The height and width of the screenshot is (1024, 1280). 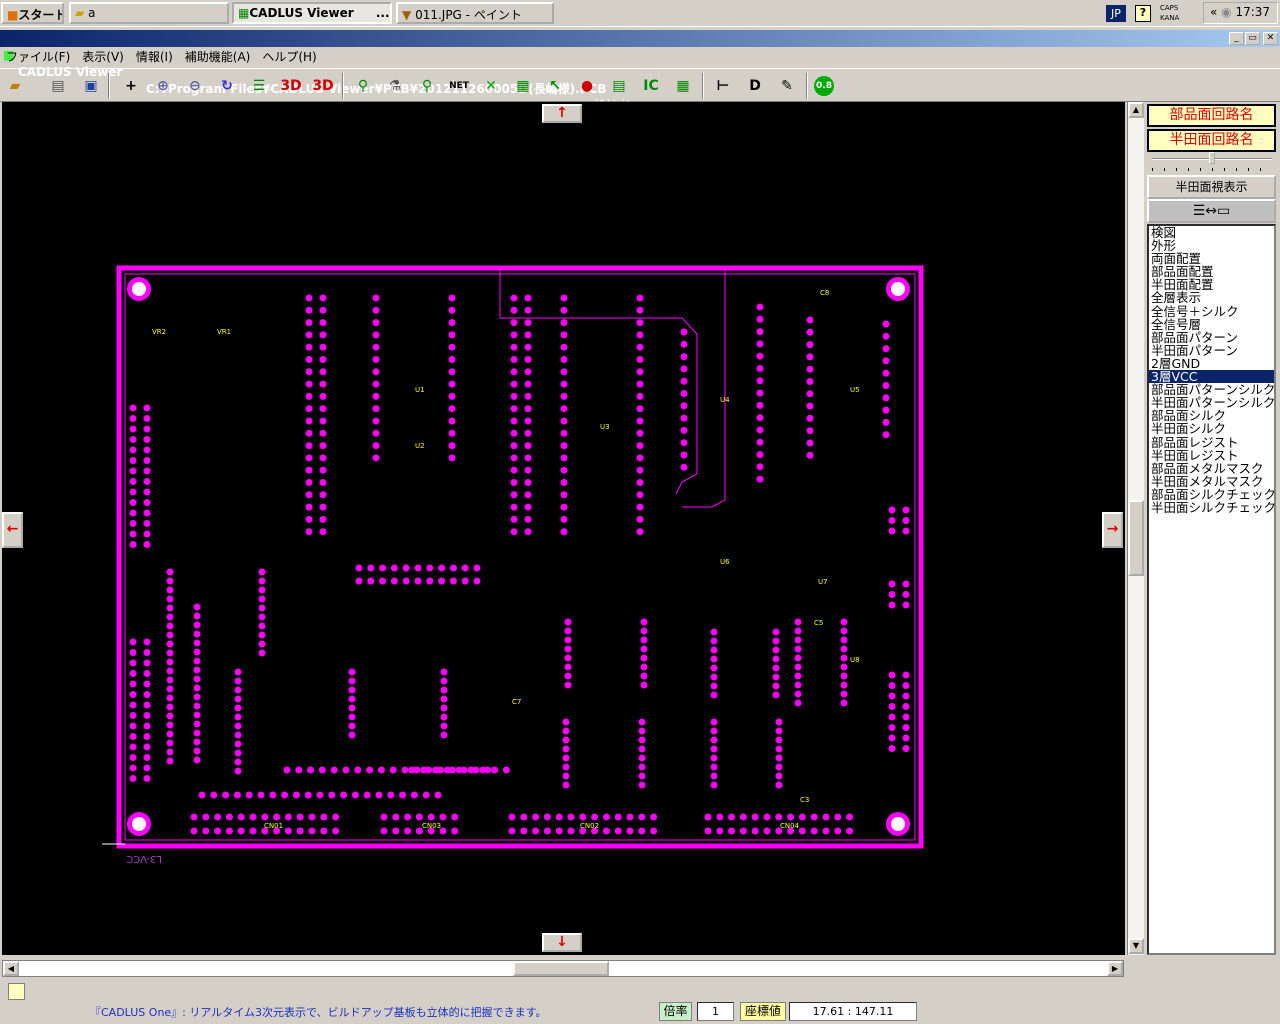 What do you see at coordinates (459, 86) in the screenshot?
I see `net-list-icon: NET` at bounding box center [459, 86].